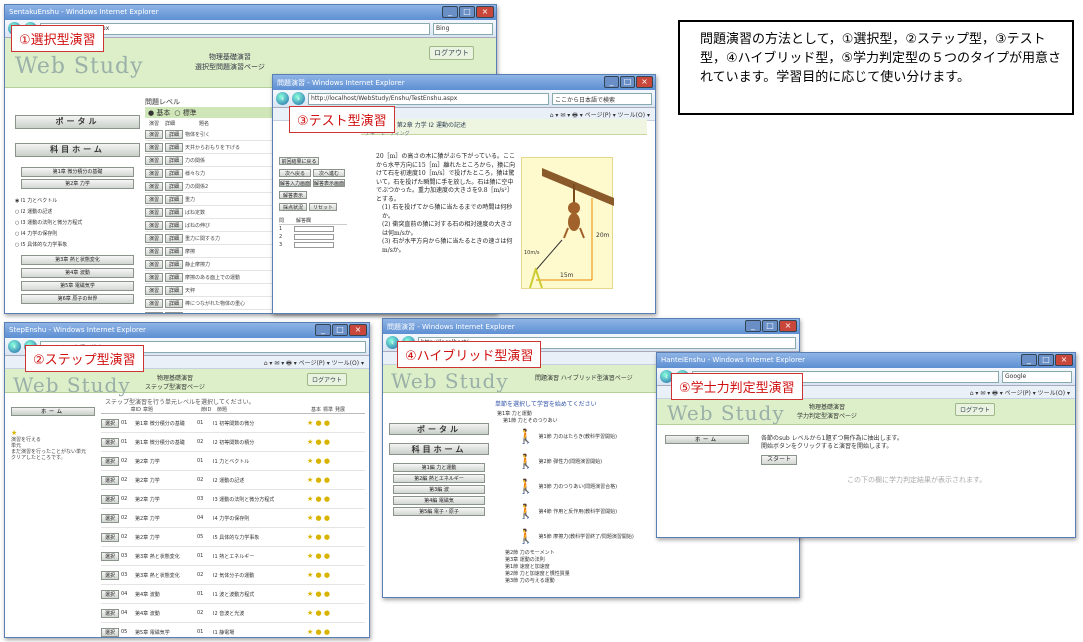  Describe the element at coordinates (77, 172) in the screenshot. I see `chapter-button: 第1章 微分積分の基礎` at that location.